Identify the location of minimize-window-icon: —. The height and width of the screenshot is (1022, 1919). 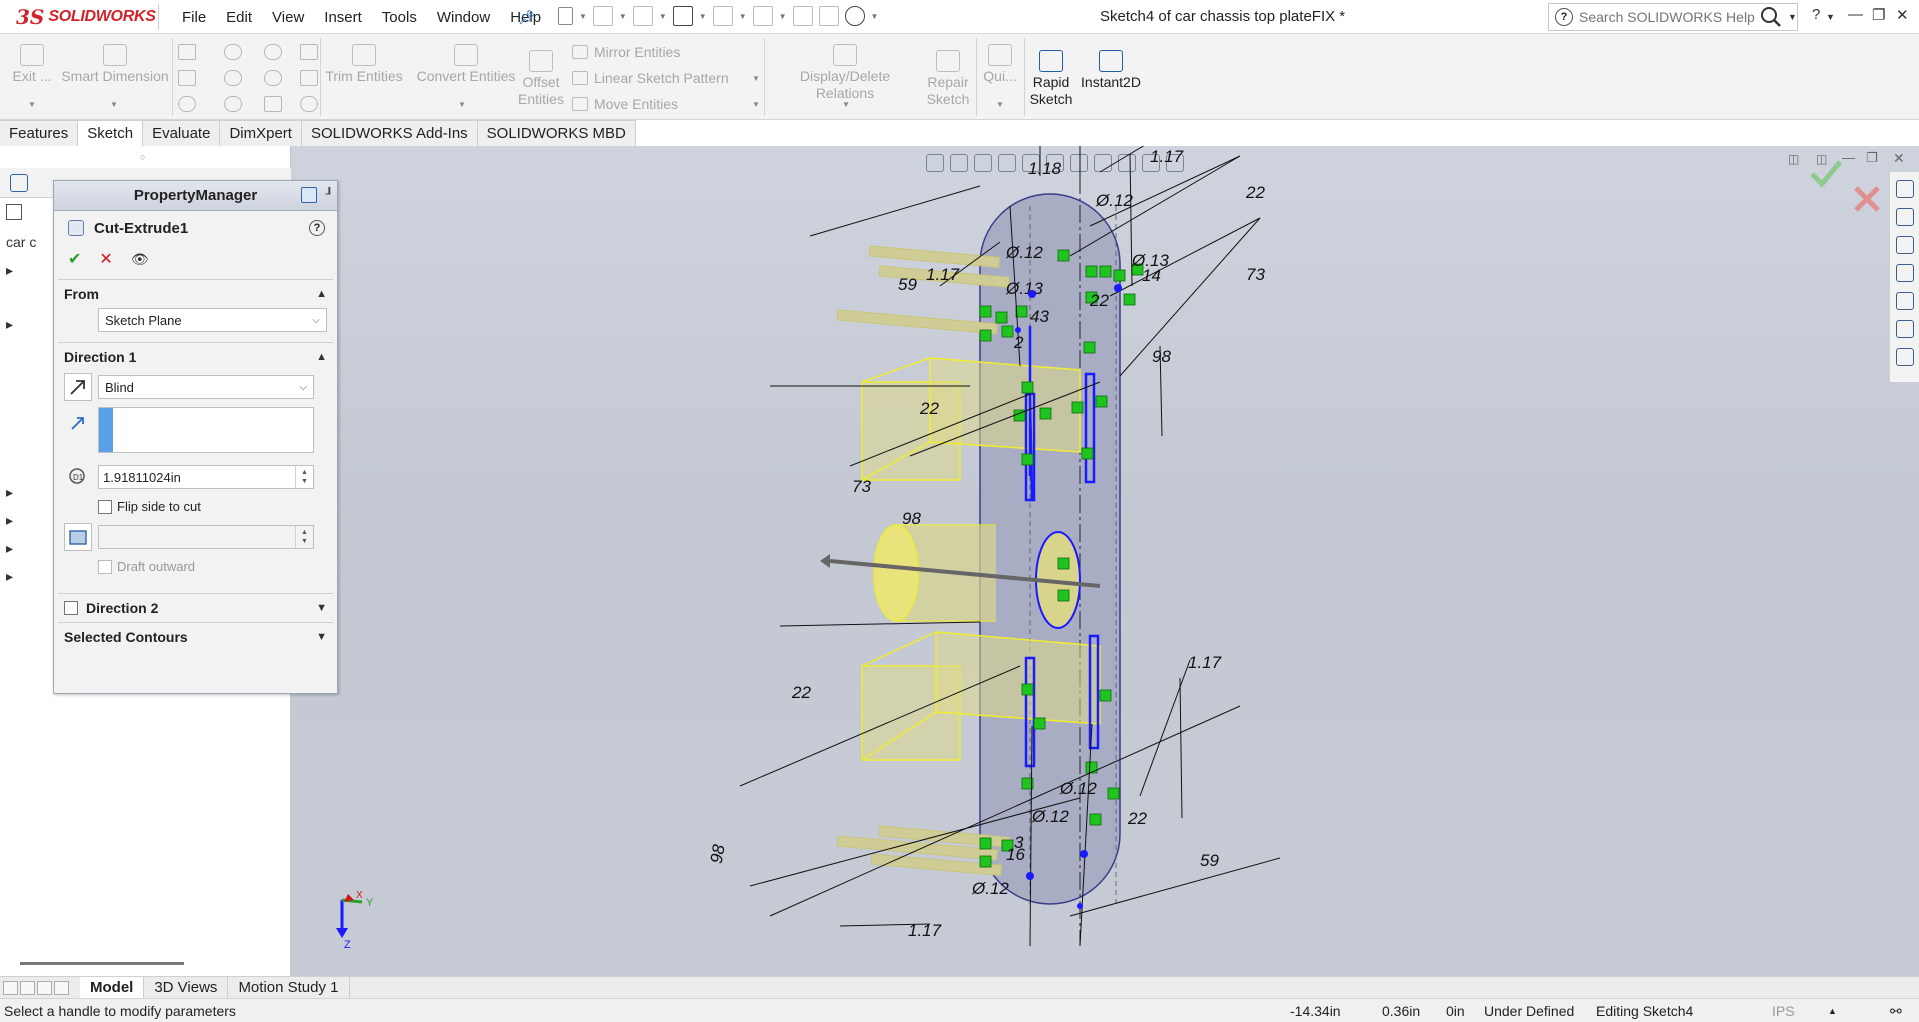
(1855, 14).